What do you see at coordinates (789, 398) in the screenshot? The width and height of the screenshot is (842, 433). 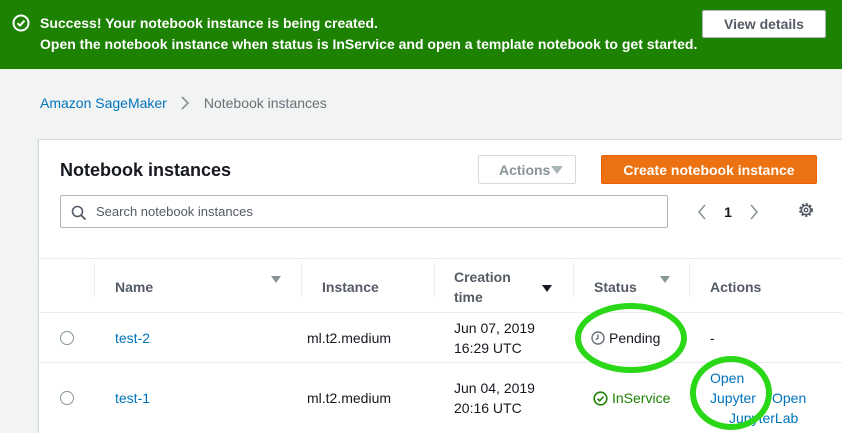 I see `open-jupyterlab-link-line1: Open` at bounding box center [789, 398].